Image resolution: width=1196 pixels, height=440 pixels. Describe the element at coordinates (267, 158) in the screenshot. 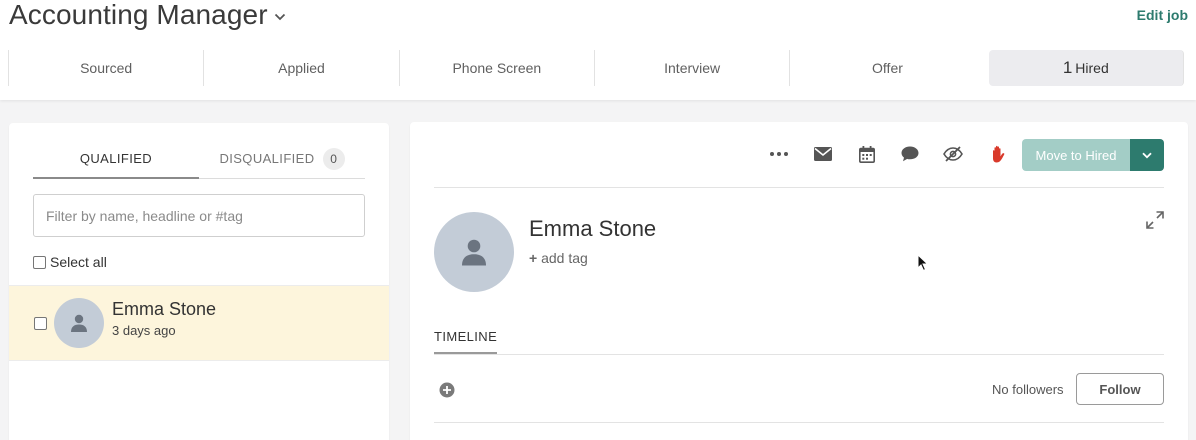

I see `tab-label: DISQUALIFIED` at that location.